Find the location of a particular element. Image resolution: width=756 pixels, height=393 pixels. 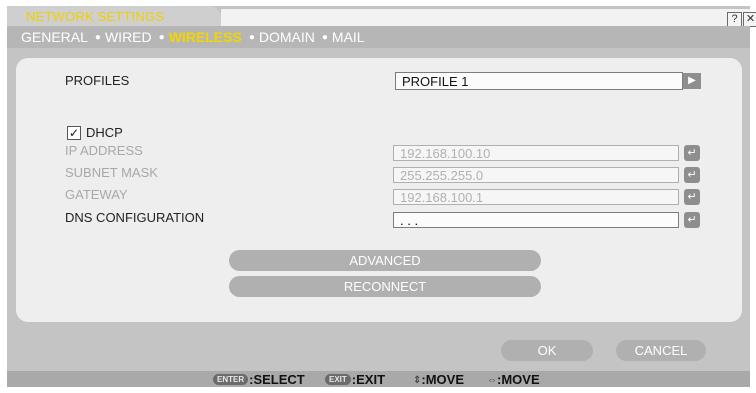

tab-mail: MAIL is located at coordinates (348, 37).